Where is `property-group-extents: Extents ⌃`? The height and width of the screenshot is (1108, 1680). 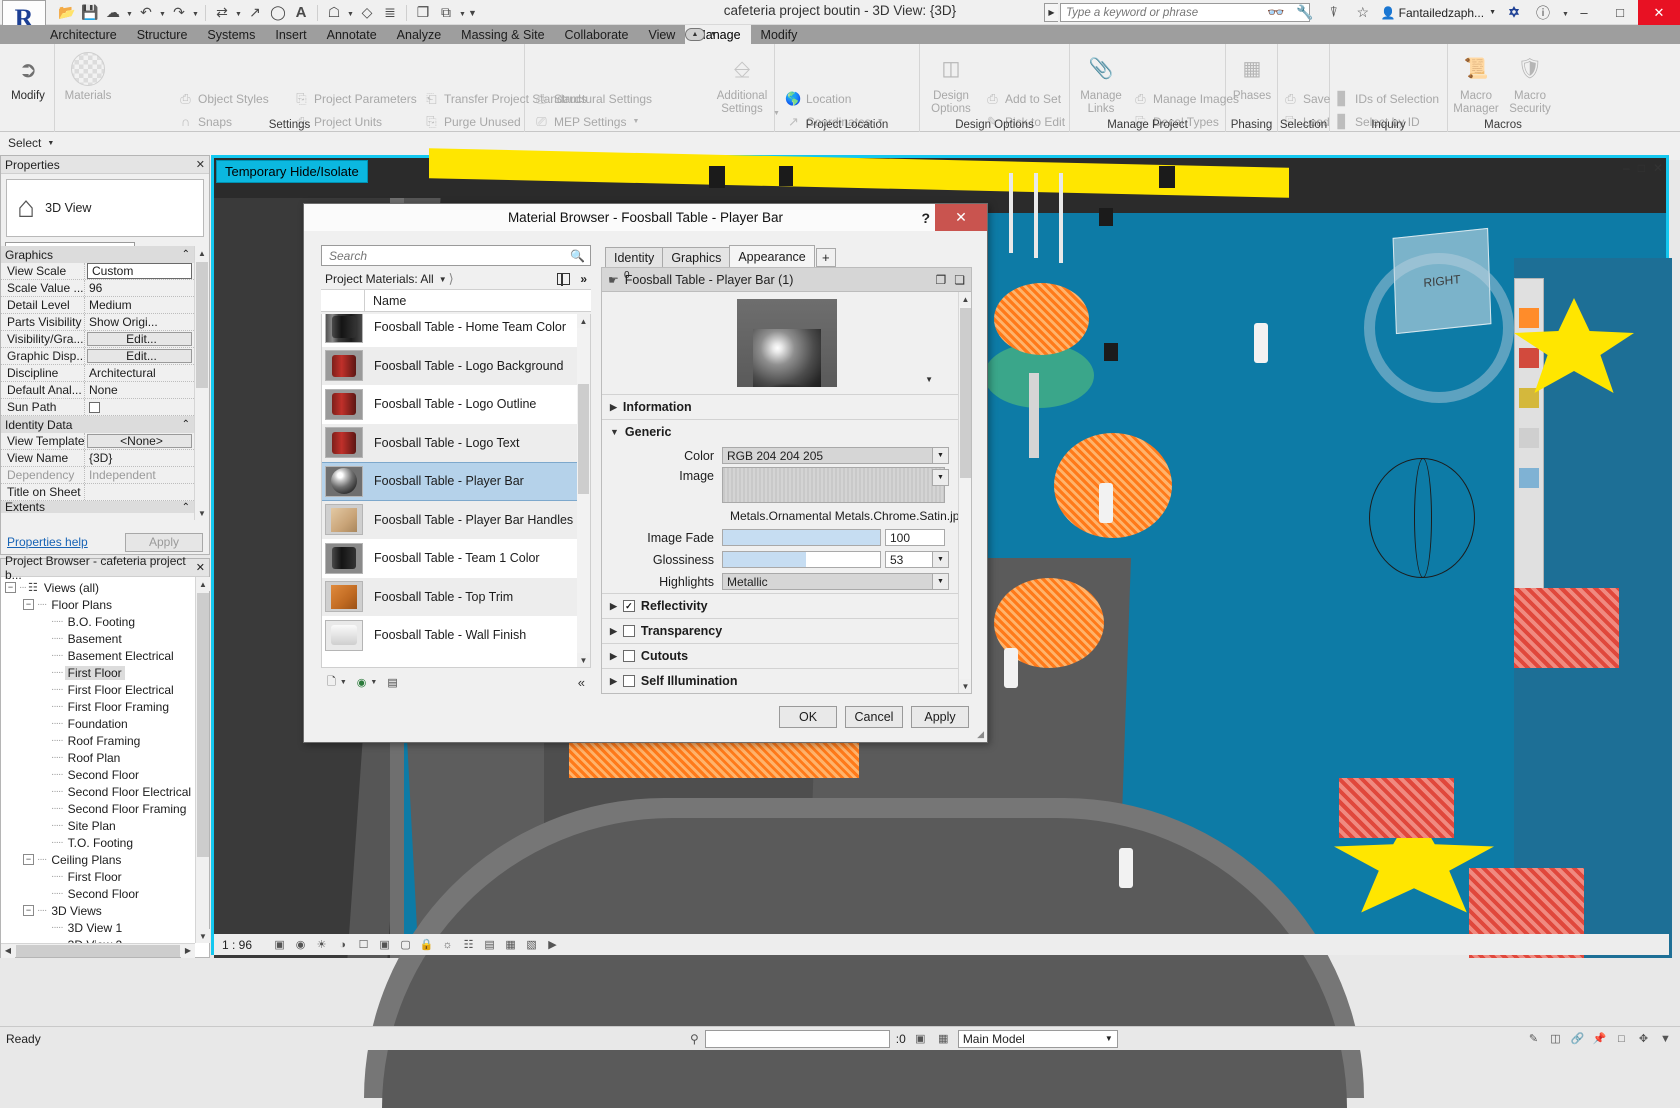
property-group-extents: Extents ⌃ is located at coordinates (97, 507).